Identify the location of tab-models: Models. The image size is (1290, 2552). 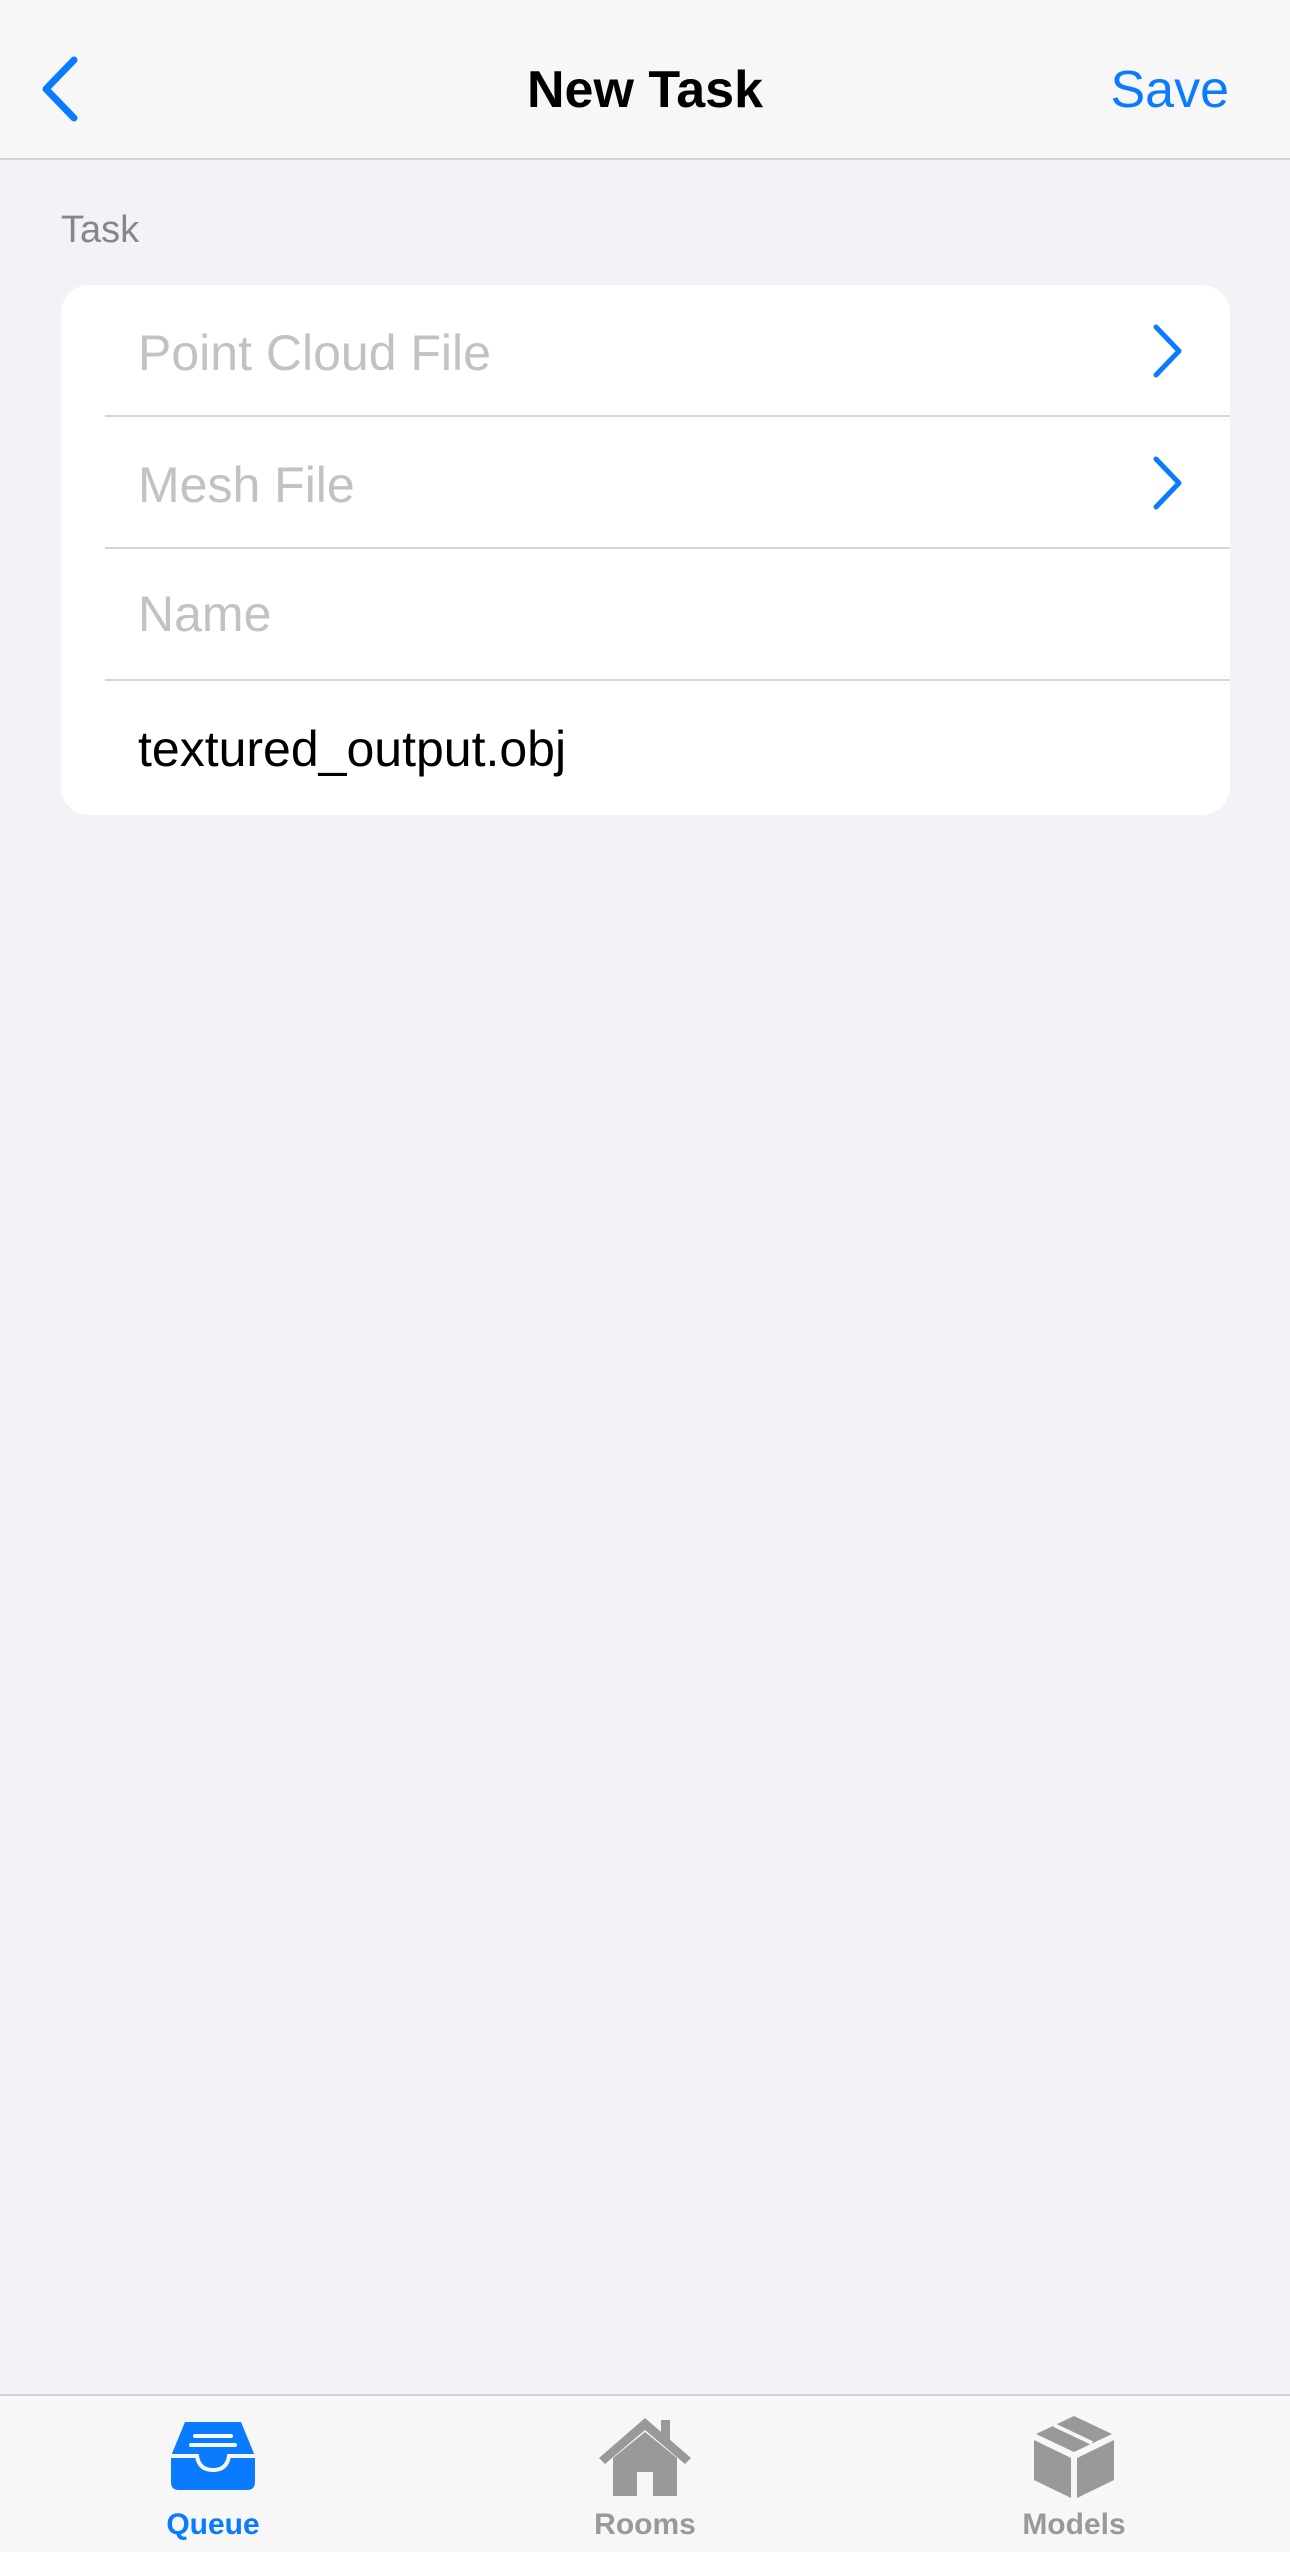
(1074, 2474).